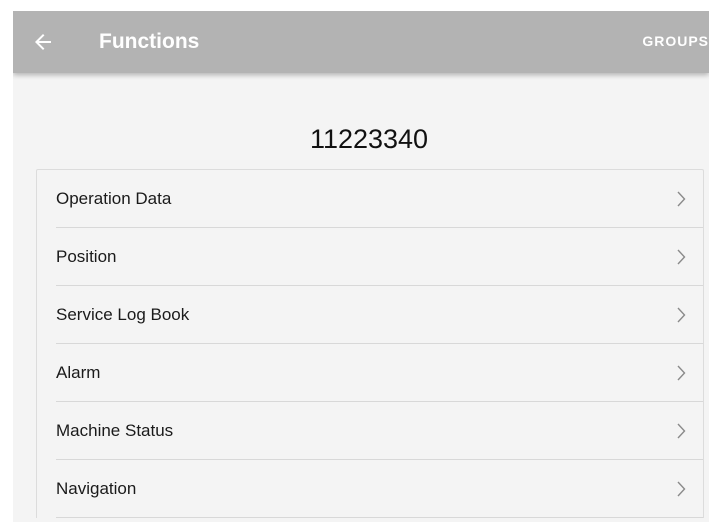  What do you see at coordinates (86, 256) in the screenshot?
I see `list-item-label: Position` at bounding box center [86, 256].